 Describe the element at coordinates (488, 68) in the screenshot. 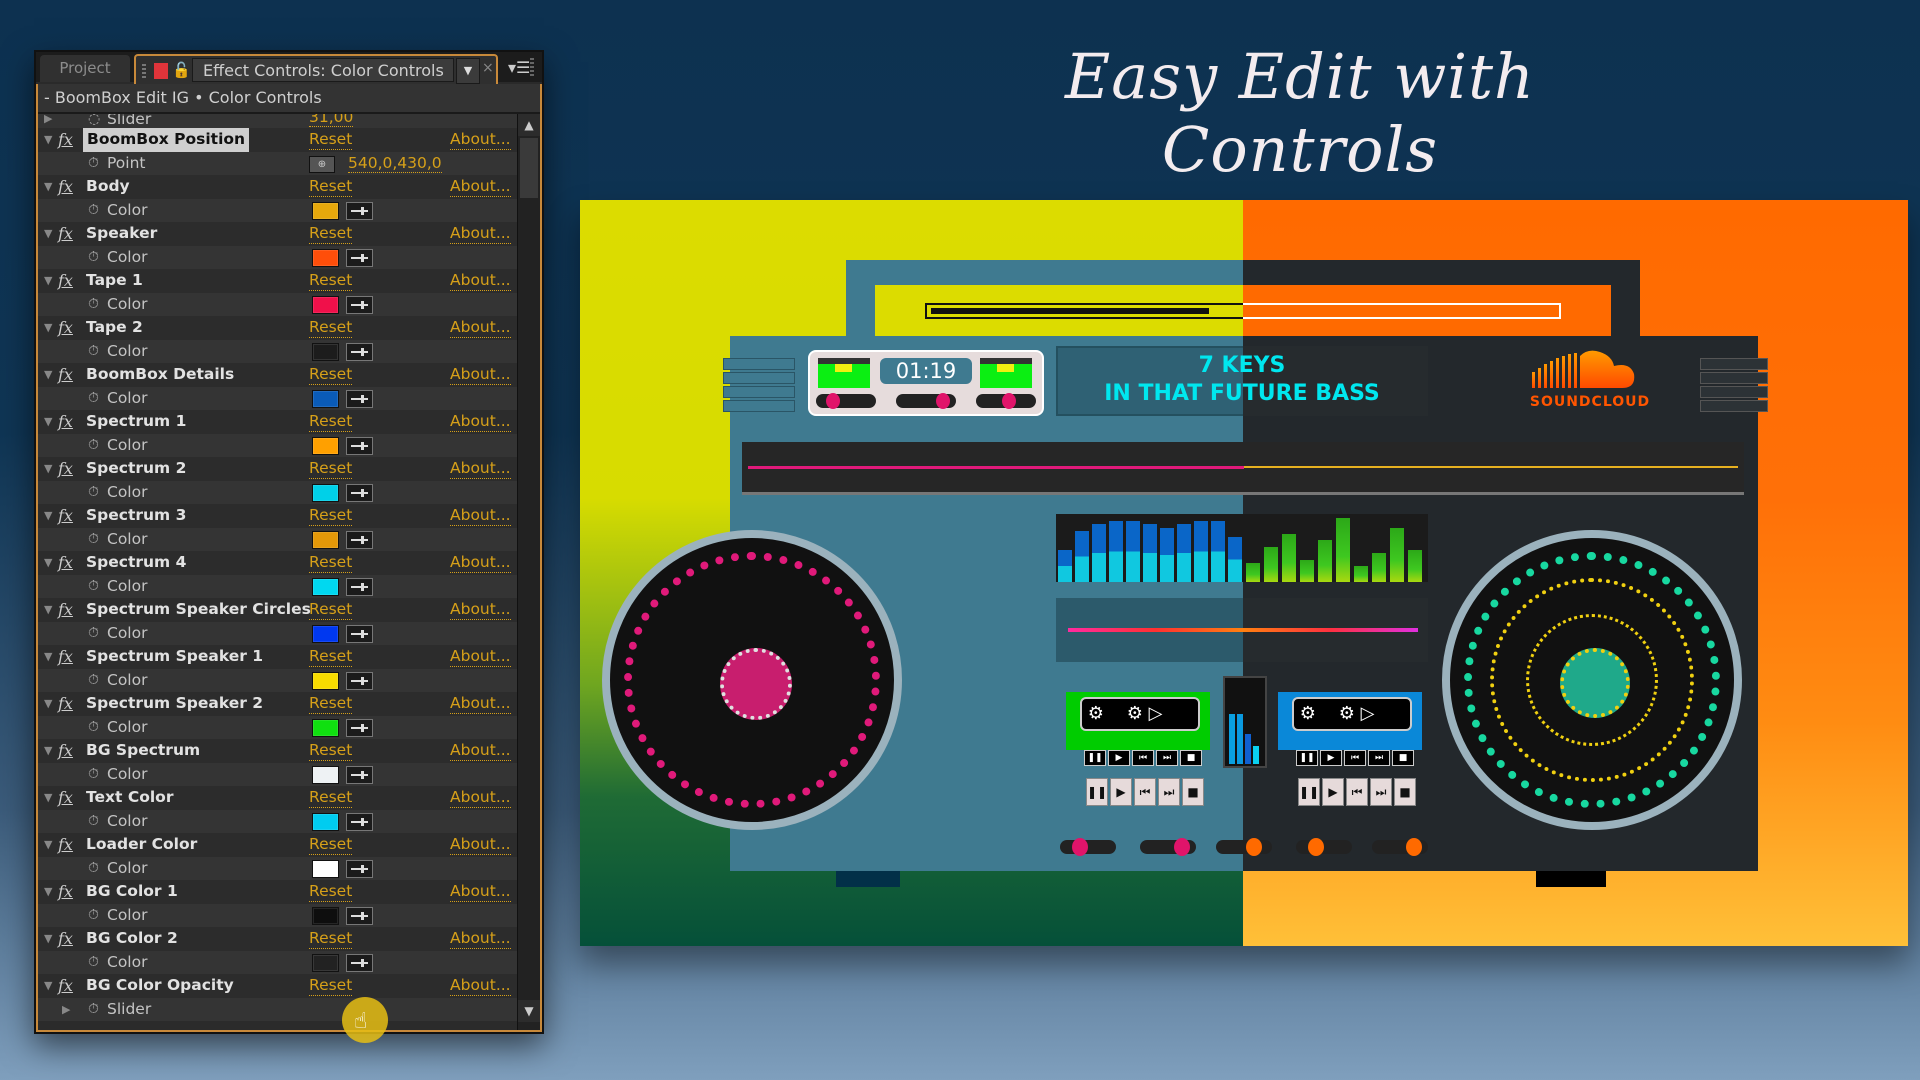

I see `close-icon: ×` at that location.